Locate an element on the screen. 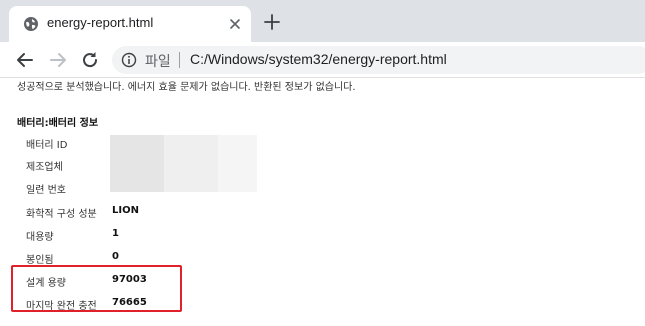 This screenshot has height=326, width=645. browser-tab: energy-report.html is located at coordinates (130, 24).